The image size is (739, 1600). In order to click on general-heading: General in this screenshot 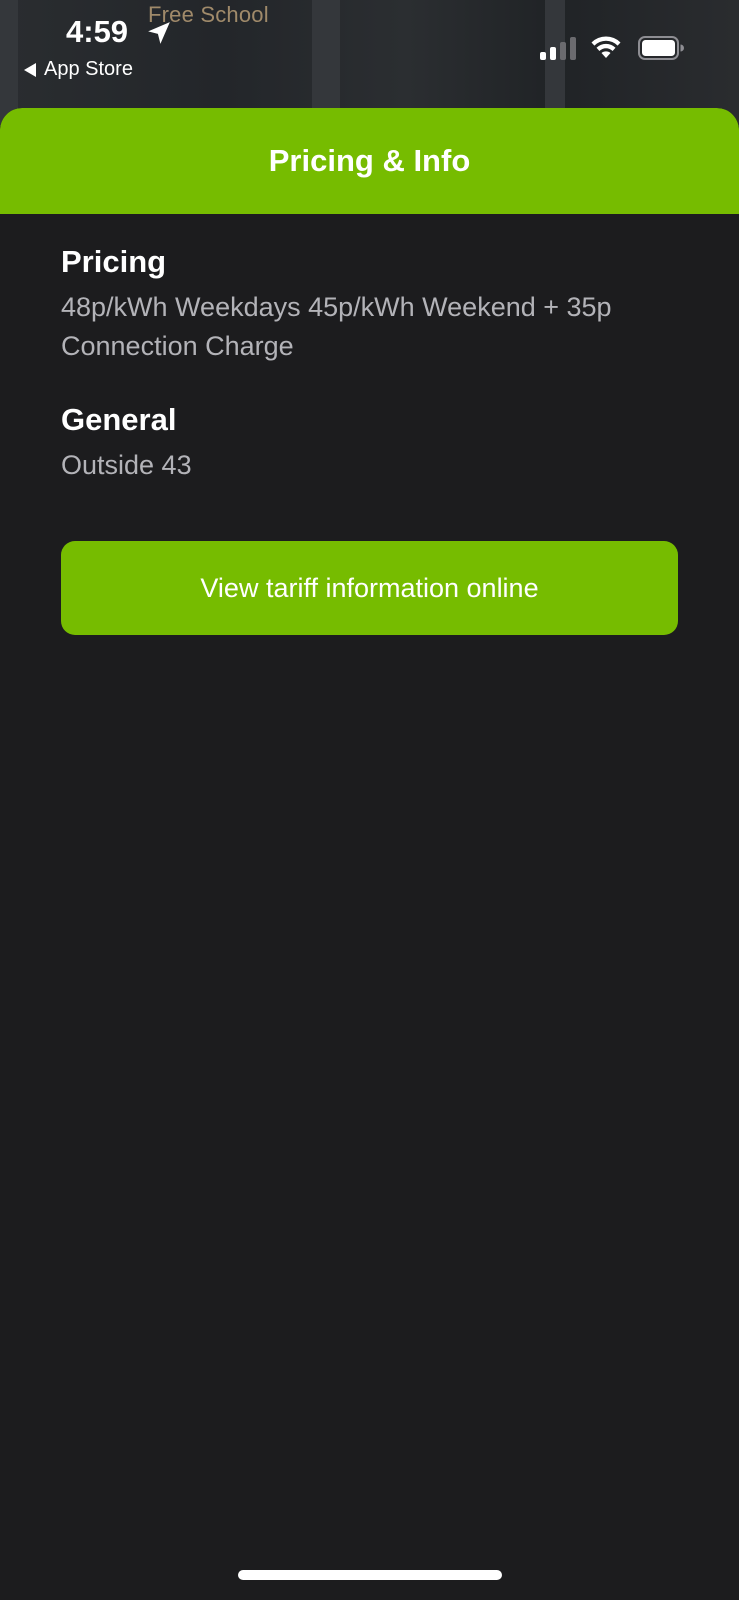, I will do `click(119, 419)`.